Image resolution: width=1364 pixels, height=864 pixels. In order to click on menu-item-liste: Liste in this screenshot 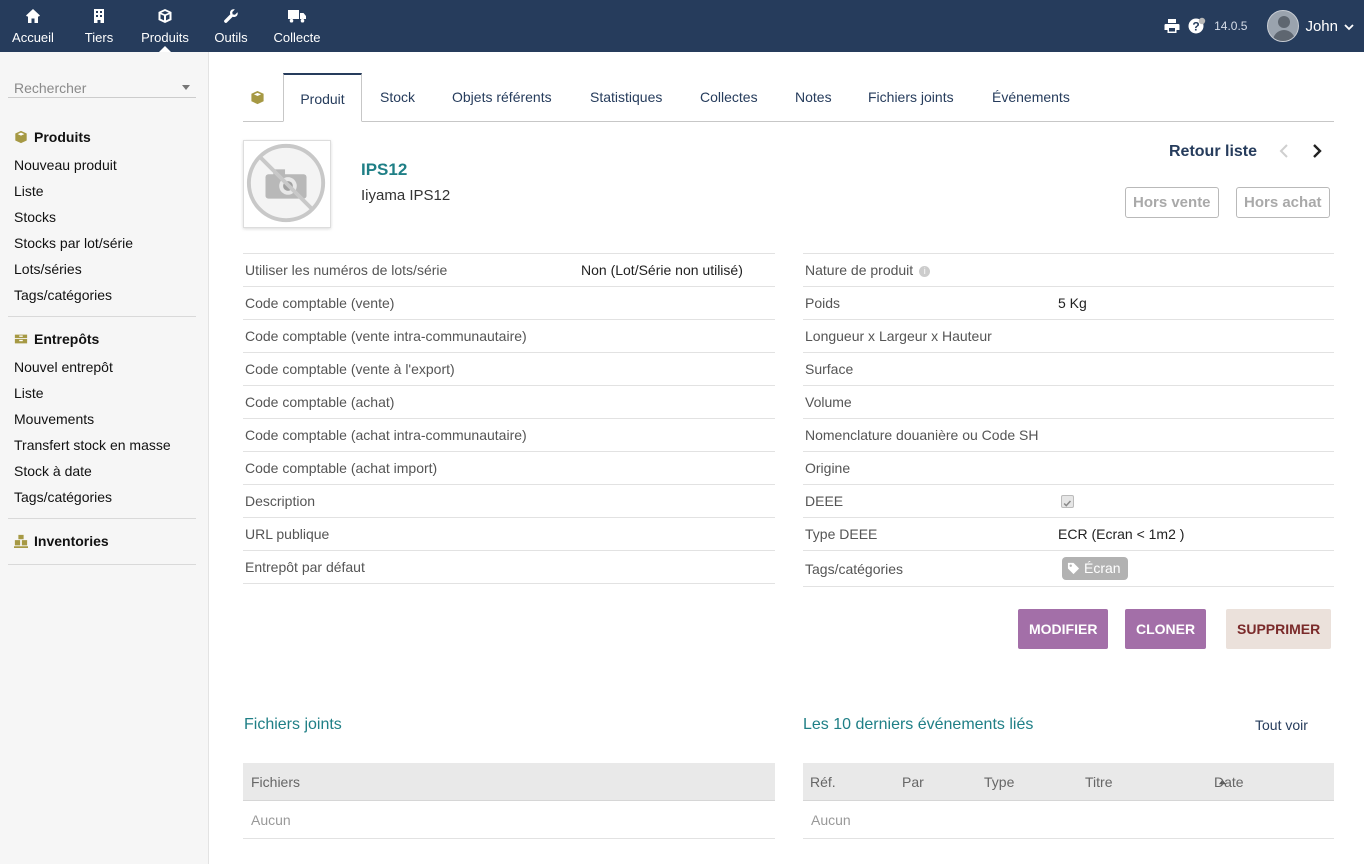, I will do `click(102, 191)`.